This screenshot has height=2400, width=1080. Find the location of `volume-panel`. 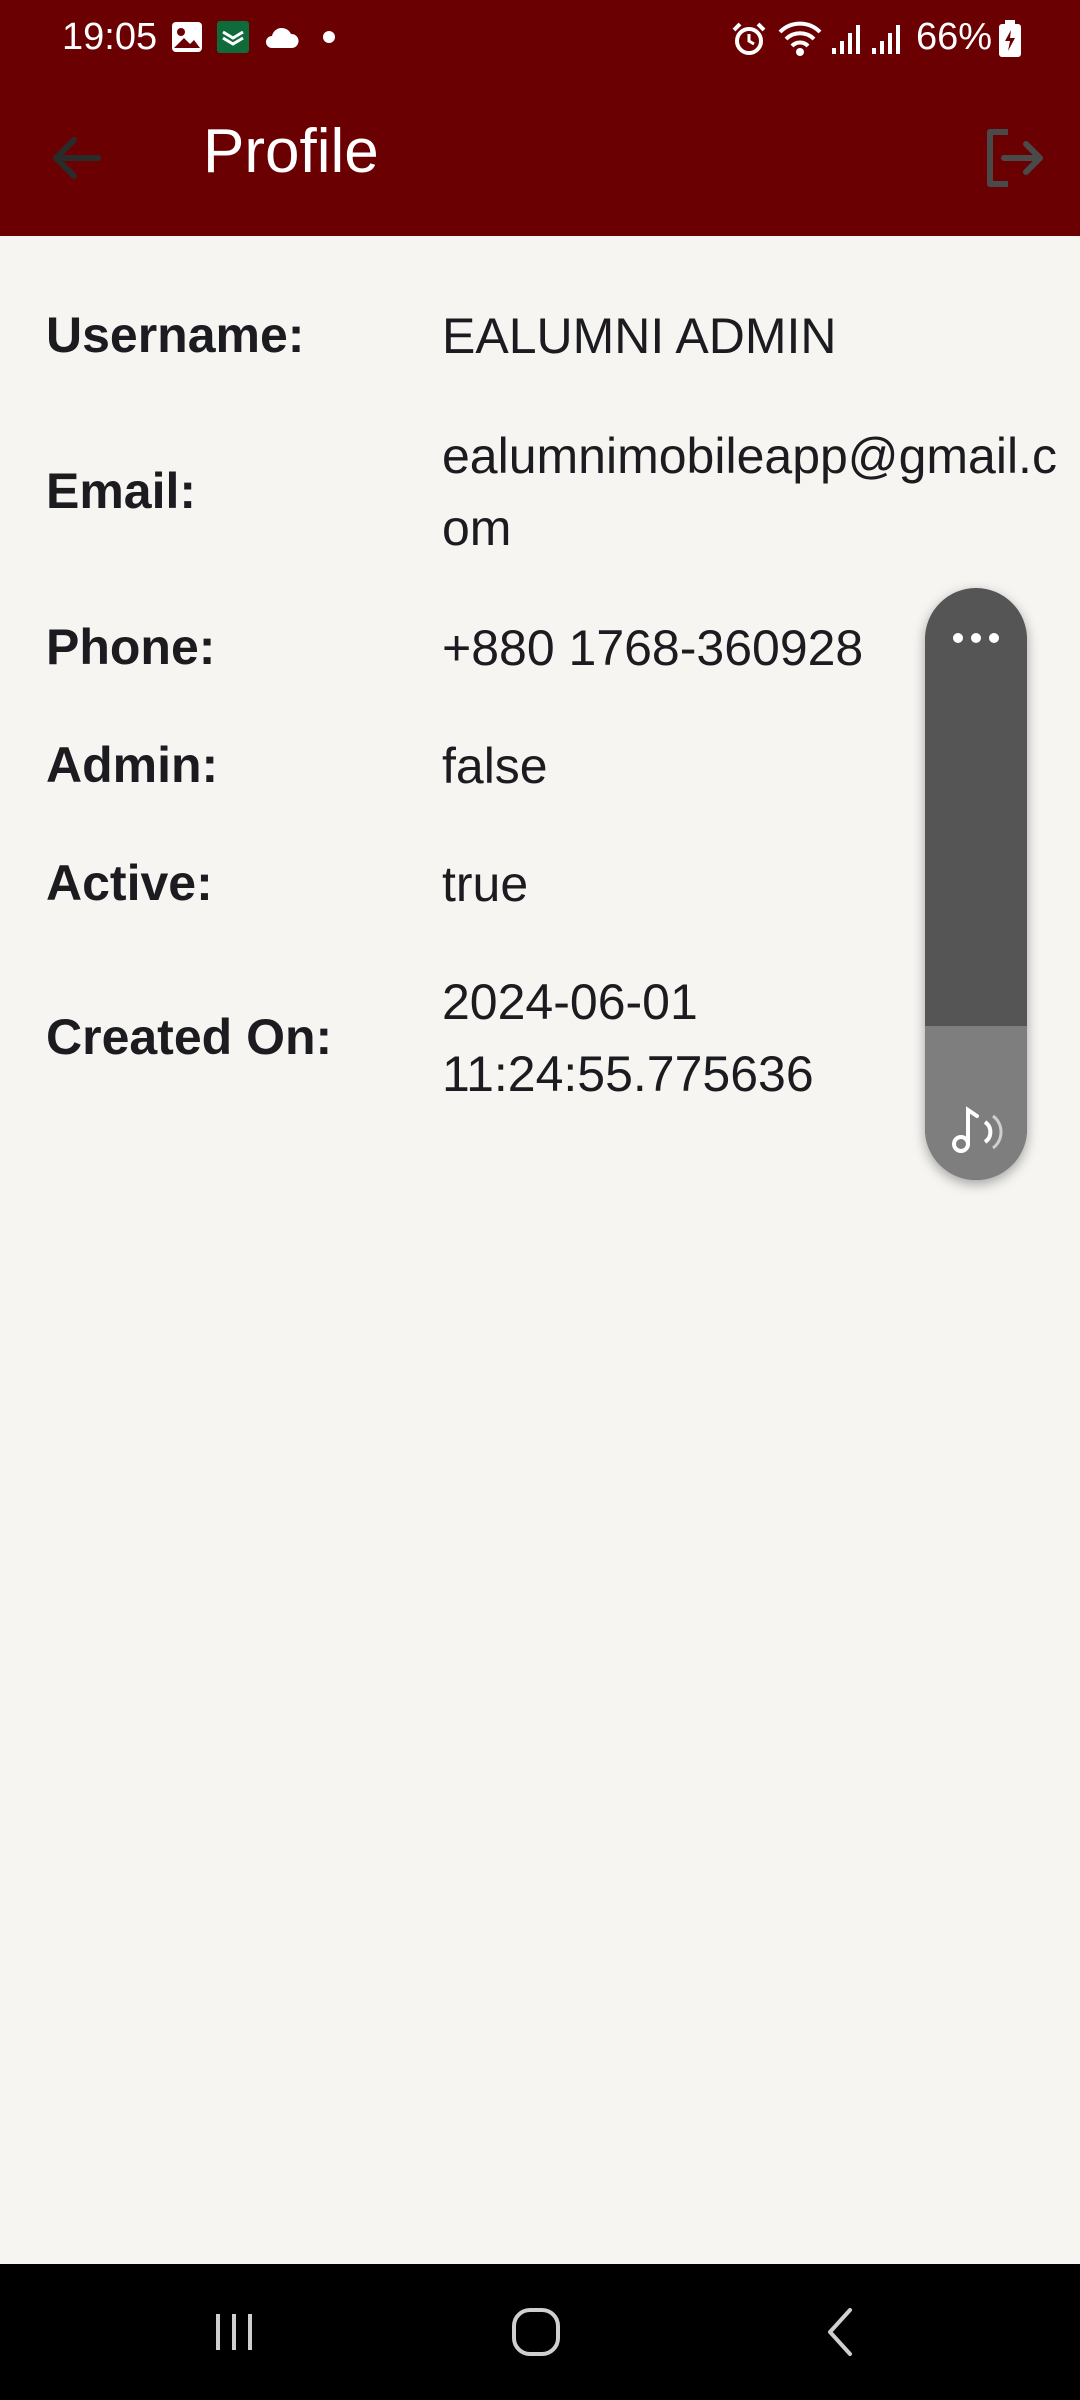

volume-panel is located at coordinates (976, 884).